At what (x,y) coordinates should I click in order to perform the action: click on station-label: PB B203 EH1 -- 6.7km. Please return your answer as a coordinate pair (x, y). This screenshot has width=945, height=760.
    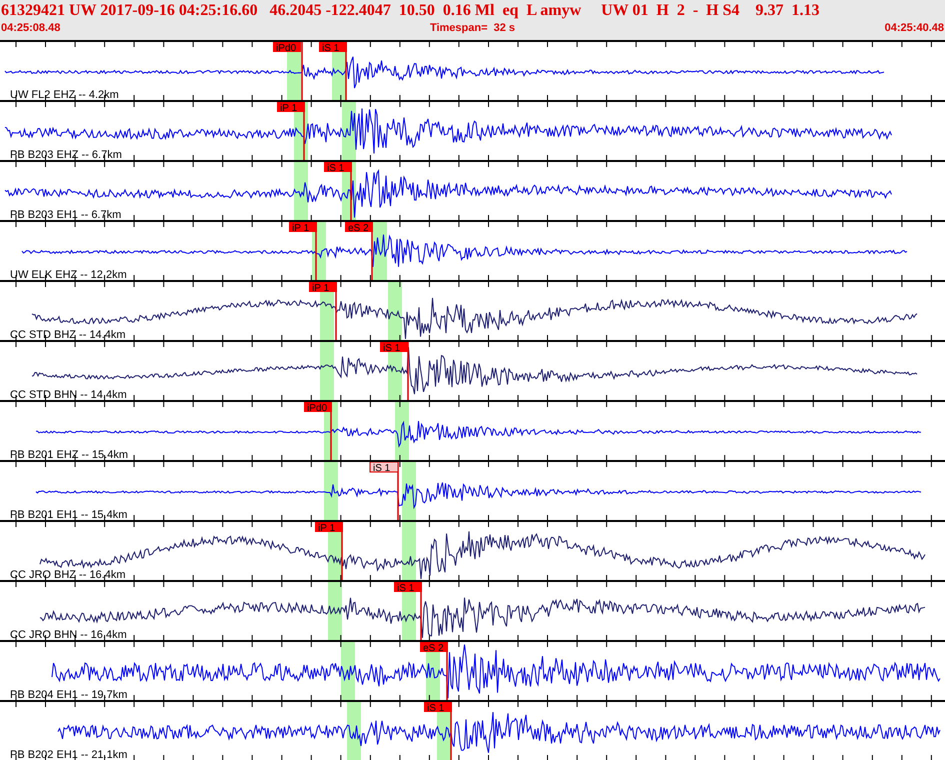
    Looking at the image, I should click on (66, 214).